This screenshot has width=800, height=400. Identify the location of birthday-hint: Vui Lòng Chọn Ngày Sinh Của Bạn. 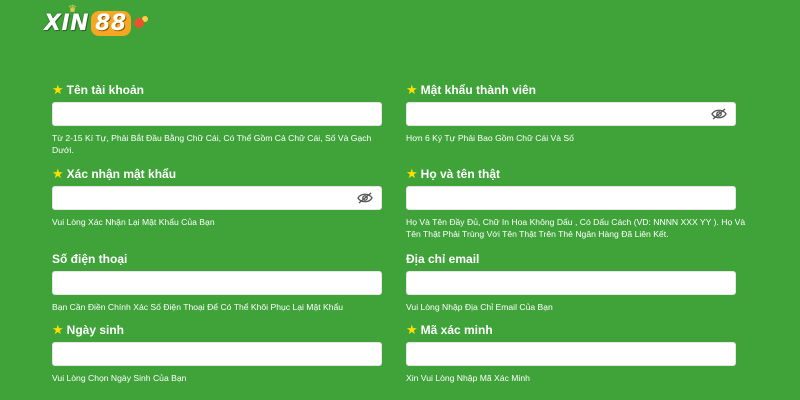
(119, 378).